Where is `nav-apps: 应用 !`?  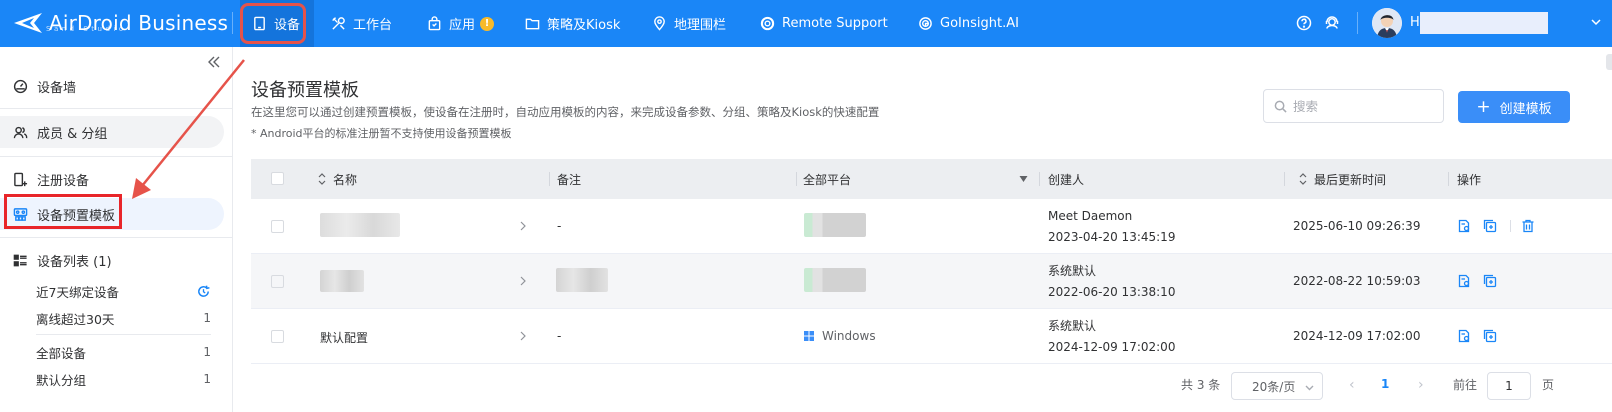
nav-apps: 应用 ! is located at coordinates (461, 23).